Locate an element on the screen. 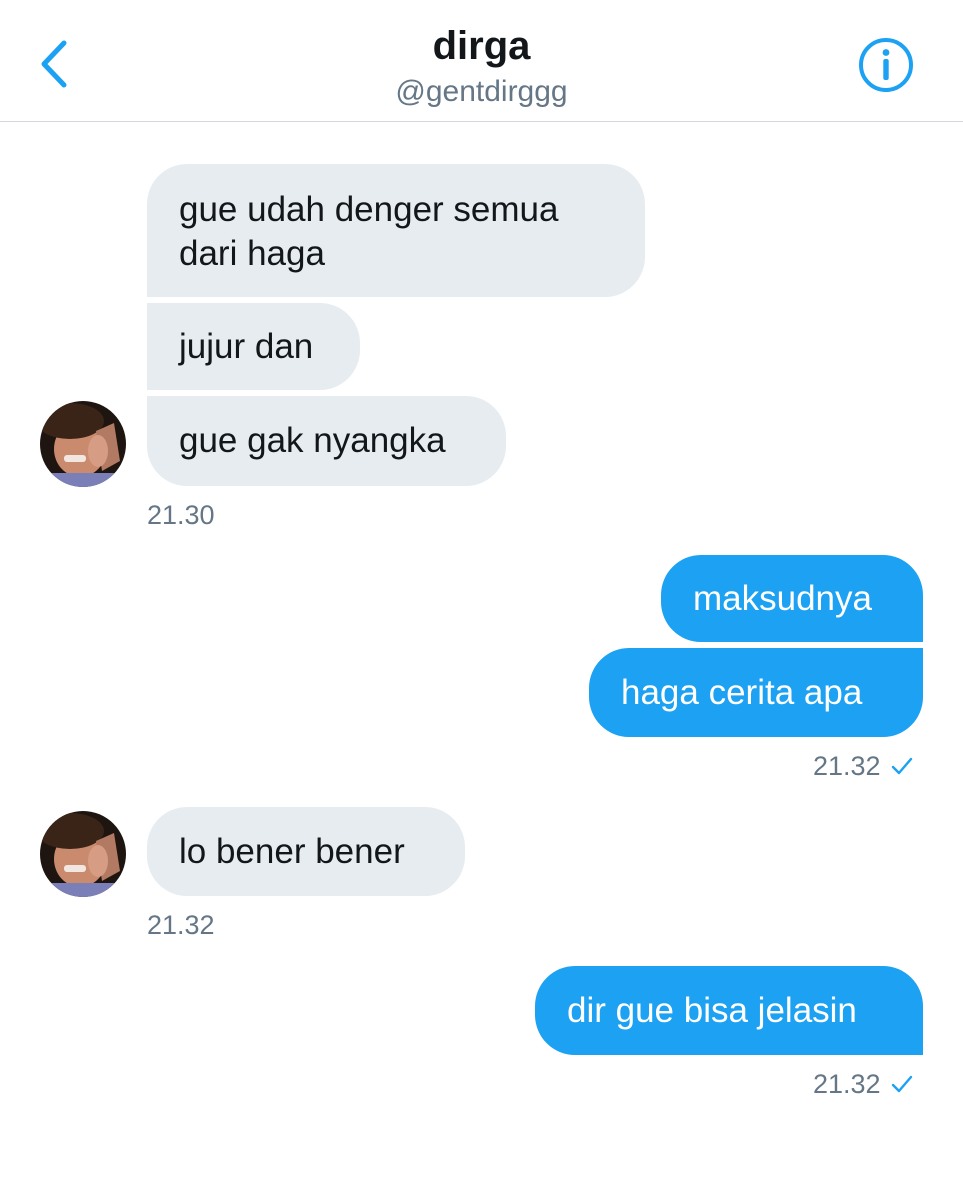  message-text: gue gak nyangka is located at coordinates (312, 440).